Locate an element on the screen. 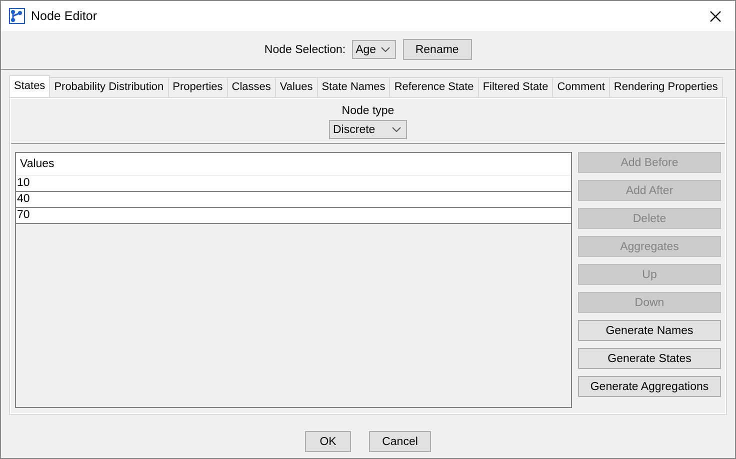 This screenshot has height=459, width=736. column-header: Values is located at coordinates (293, 164).